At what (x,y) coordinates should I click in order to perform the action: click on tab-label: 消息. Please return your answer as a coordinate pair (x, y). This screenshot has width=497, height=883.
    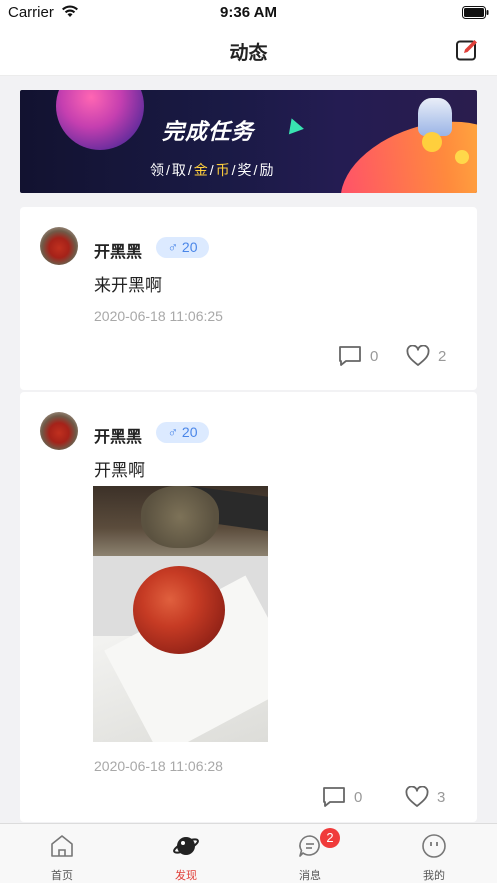
    Looking at the image, I should click on (310, 876).